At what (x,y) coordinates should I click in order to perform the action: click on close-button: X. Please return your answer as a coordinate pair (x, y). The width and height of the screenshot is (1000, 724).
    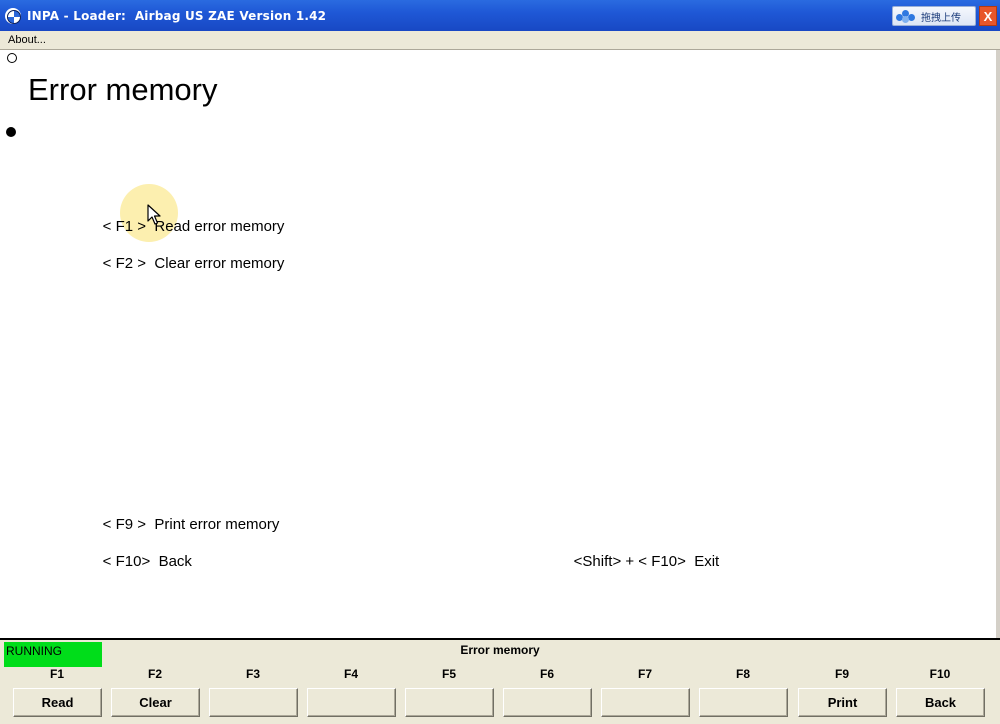
    Looking at the image, I should click on (988, 16).